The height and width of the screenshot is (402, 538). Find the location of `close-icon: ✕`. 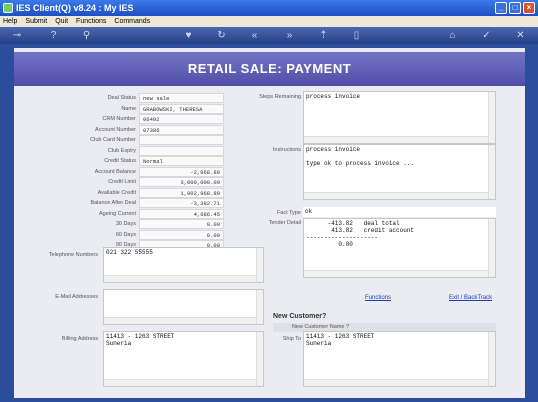

close-icon: ✕ is located at coordinates (520, 35).